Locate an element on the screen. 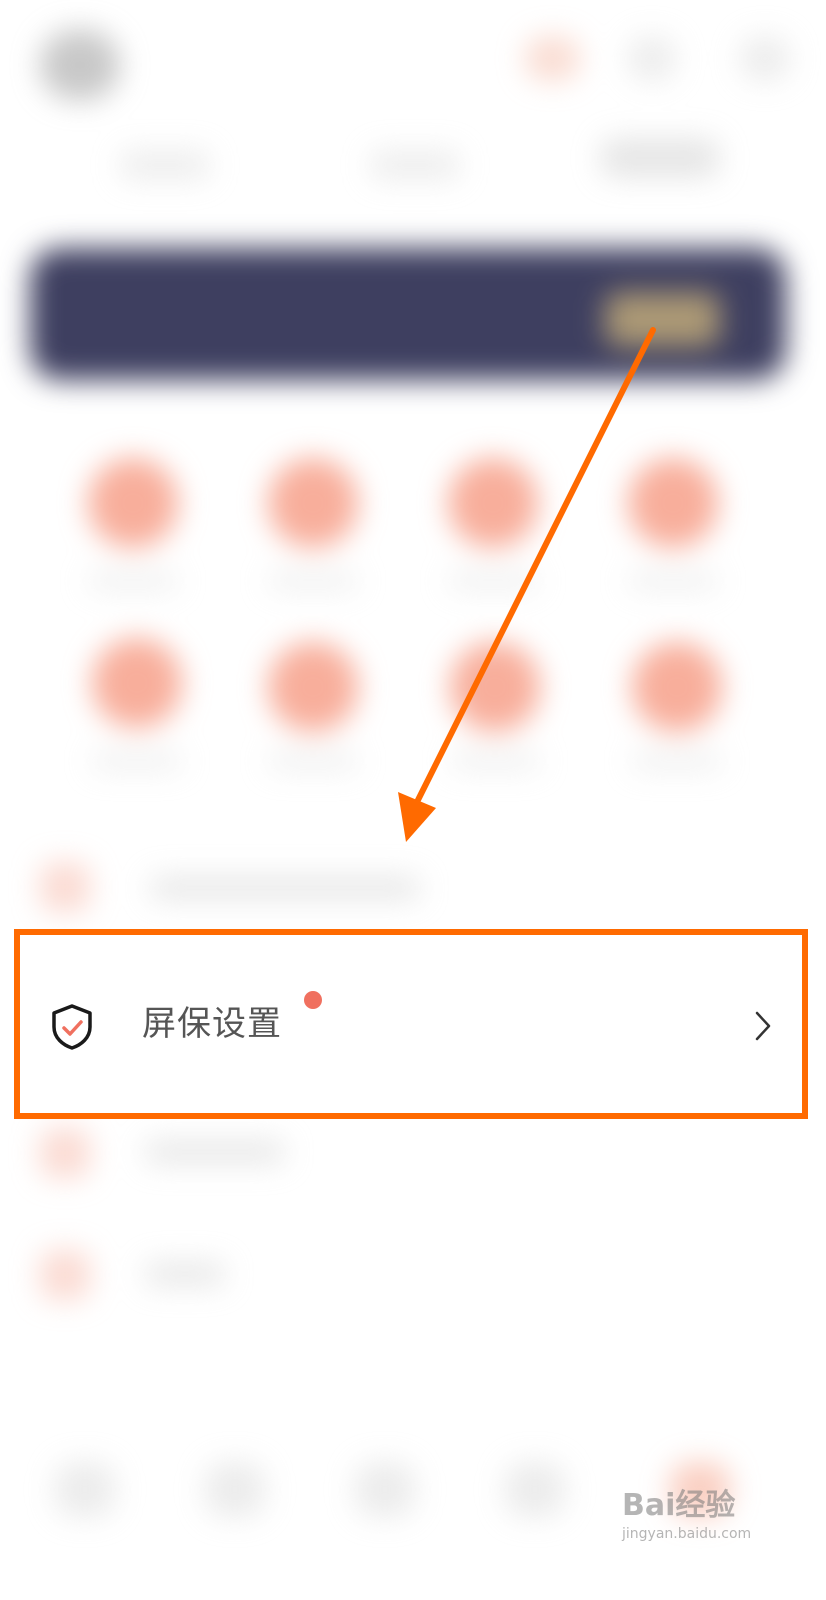  screensaver-settings-label: 屏保设置 is located at coordinates (212, 1024).